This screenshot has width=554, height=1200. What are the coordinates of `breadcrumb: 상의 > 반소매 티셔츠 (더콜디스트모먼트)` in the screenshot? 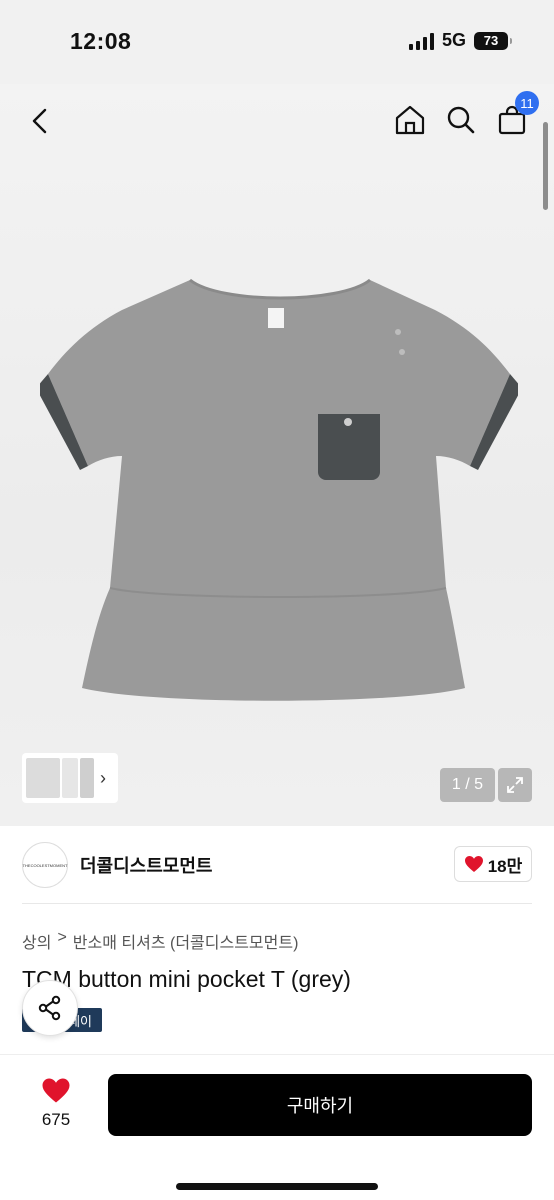 It's located at (160, 941).